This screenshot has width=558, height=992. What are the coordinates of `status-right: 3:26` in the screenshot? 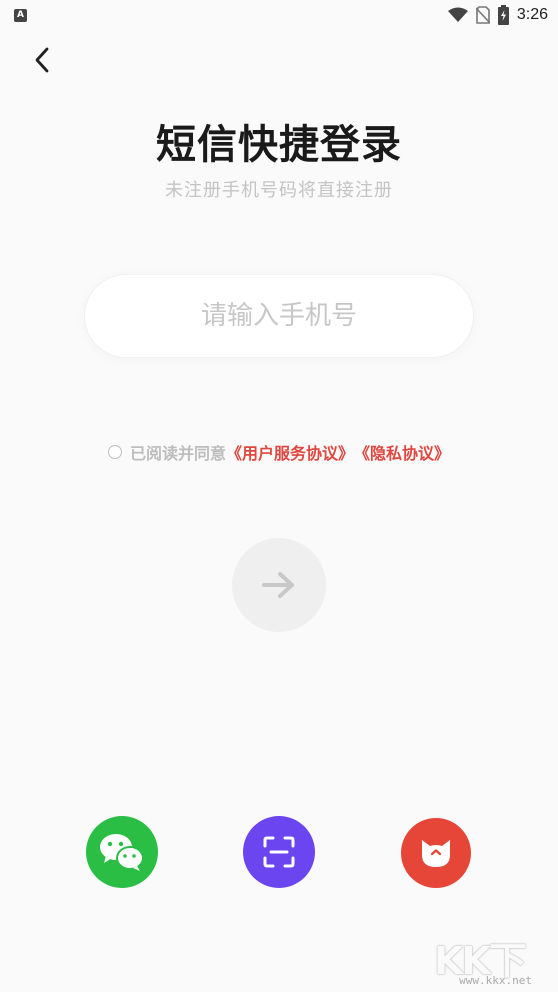 It's located at (497, 15).